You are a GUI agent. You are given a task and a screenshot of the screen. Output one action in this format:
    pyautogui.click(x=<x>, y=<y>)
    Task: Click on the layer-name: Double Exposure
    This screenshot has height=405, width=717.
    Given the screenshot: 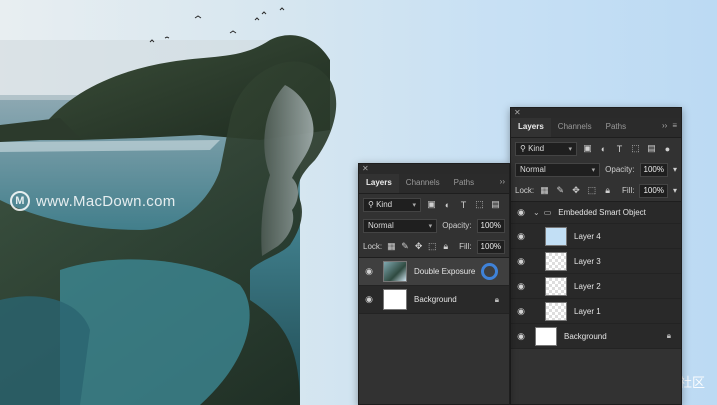 What is the action you would take?
    pyautogui.click(x=445, y=271)
    